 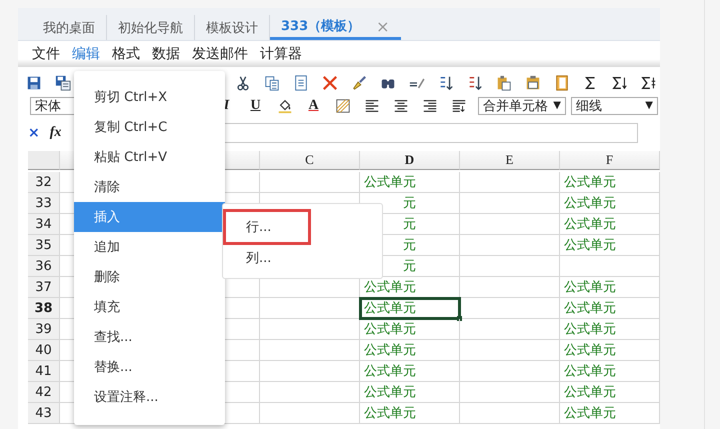 What do you see at coordinates (610, 160) in the screenshot?
I see `column-header: F` at bounding box center [610, 160].